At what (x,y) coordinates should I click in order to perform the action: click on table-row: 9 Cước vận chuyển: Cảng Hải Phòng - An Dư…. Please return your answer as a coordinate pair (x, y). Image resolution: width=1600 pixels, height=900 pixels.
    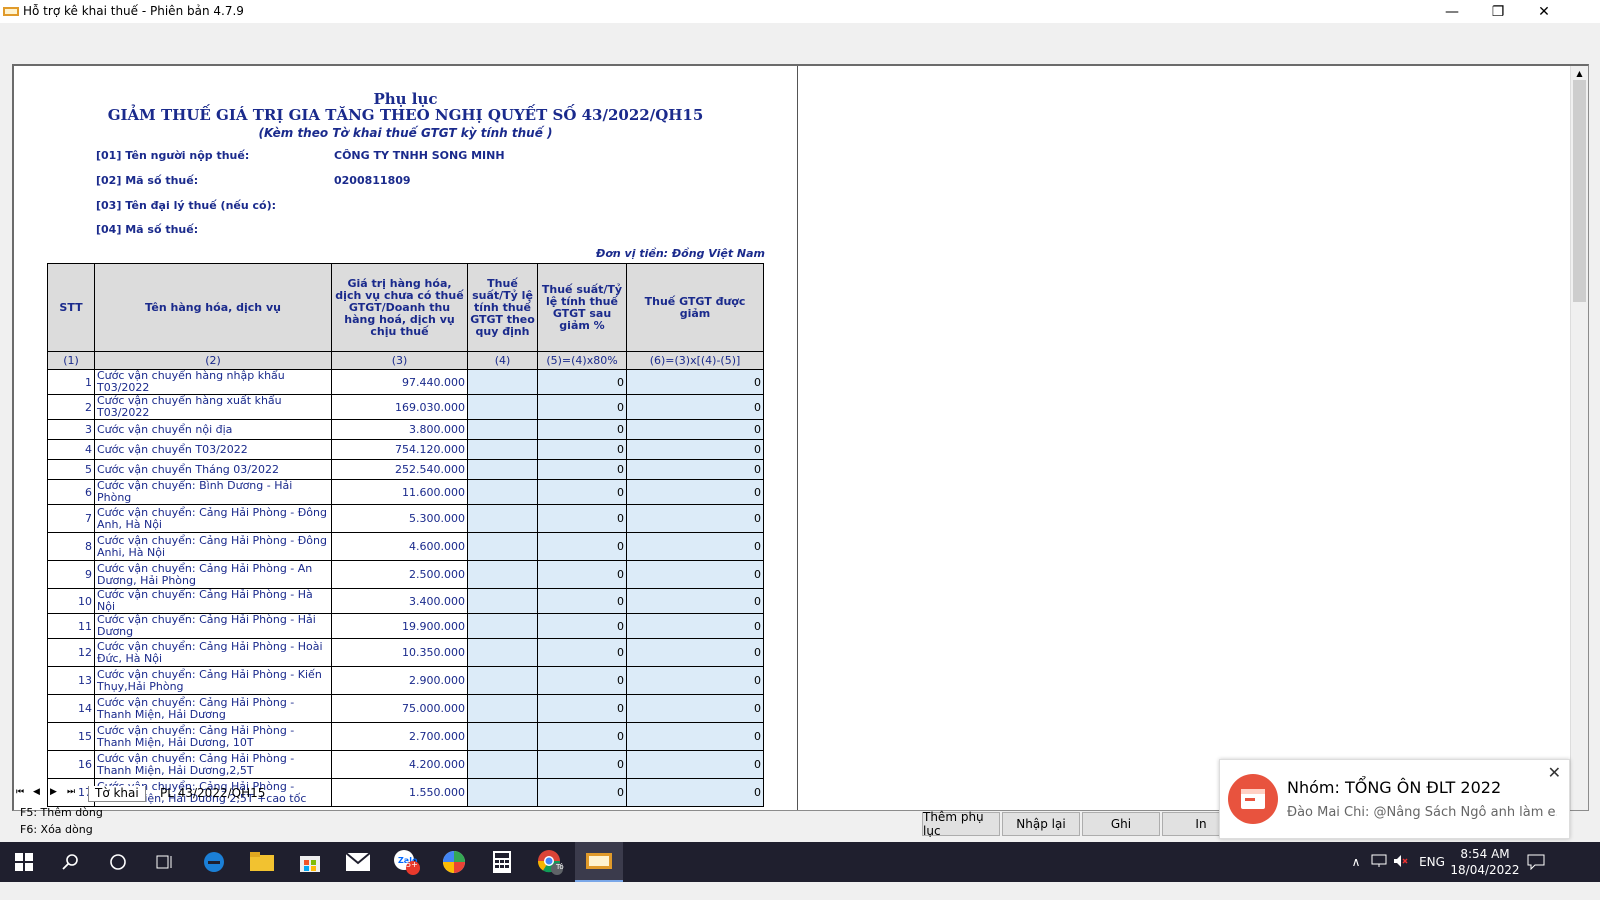
    Looking at the image, I should click on (405, 574).